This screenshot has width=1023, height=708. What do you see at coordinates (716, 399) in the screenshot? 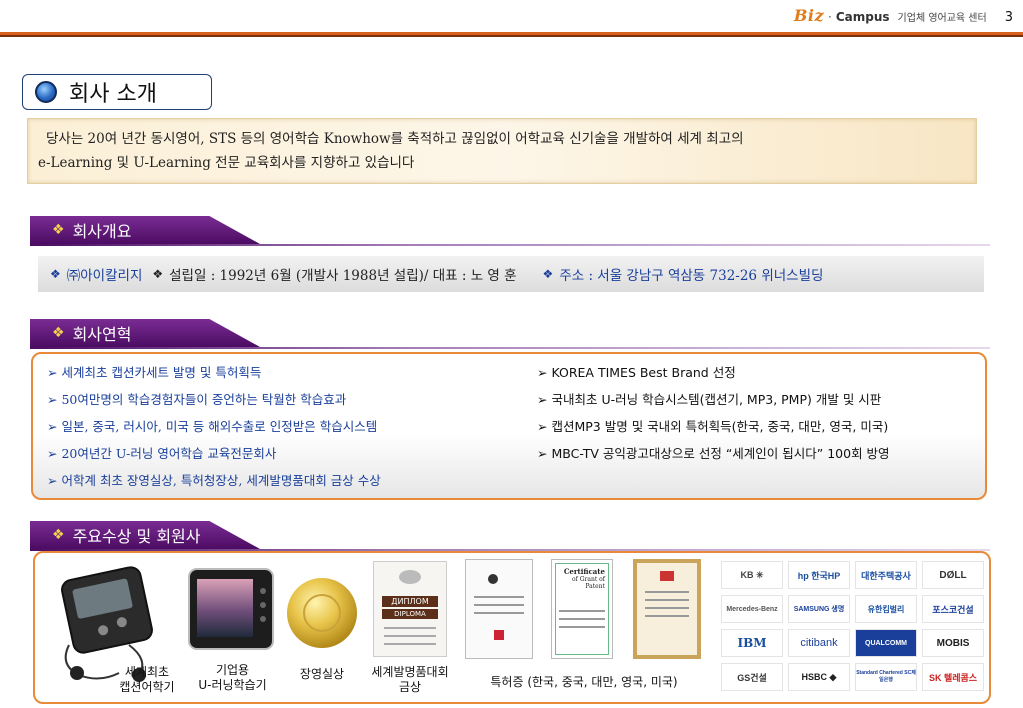
I see `history-text: 국내최초 U-러닝 학습시스템(캡션기, MP3, PMP) 개발 및 시판` at bounding box center [716, 399].